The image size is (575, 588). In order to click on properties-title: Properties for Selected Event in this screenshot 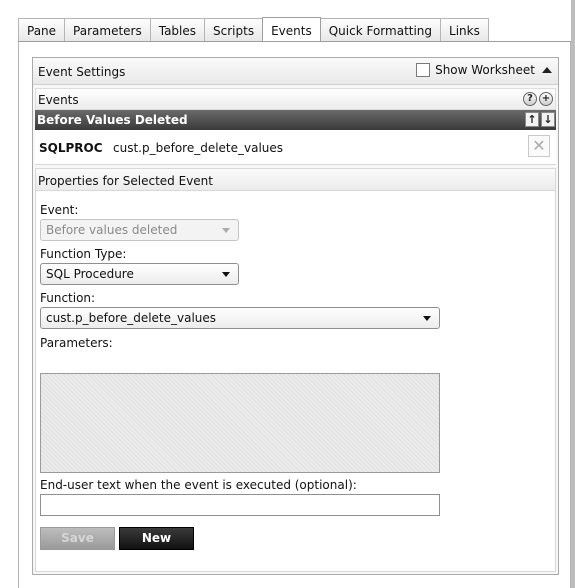, I will do `click(125, 181)`.